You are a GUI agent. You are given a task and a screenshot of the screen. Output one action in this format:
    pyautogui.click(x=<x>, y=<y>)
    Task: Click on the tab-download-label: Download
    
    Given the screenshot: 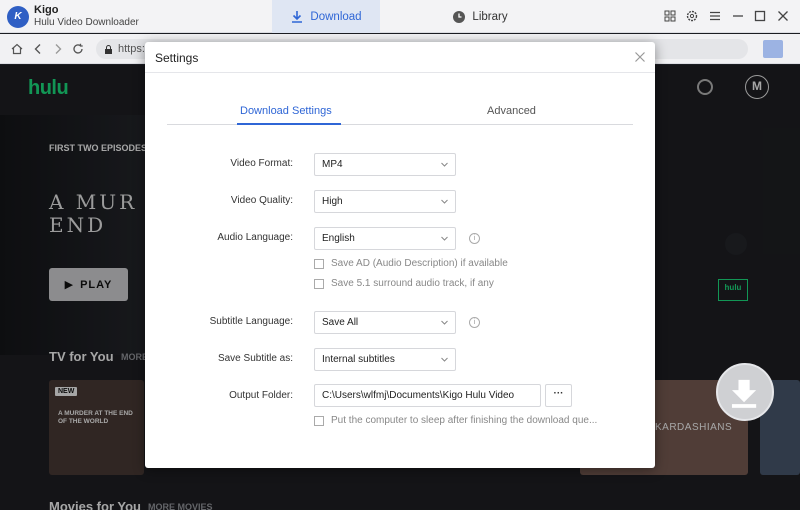 What is the action you would take?
    pyautogui.click(x=336, y=16)
    